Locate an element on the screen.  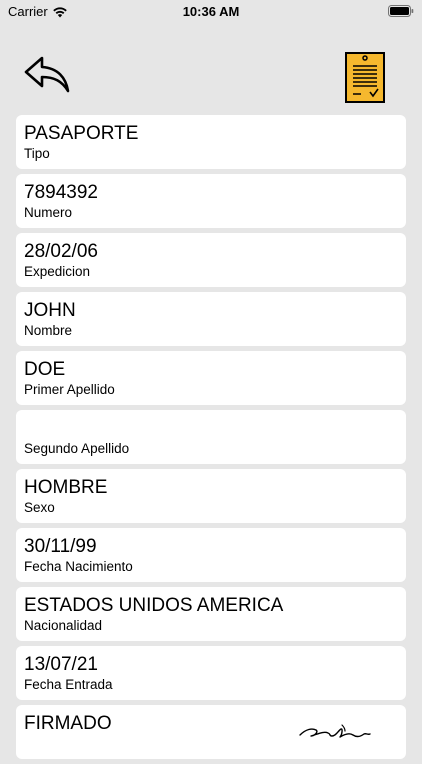
reply-arrow-icon is located at coordinates (47, 74).